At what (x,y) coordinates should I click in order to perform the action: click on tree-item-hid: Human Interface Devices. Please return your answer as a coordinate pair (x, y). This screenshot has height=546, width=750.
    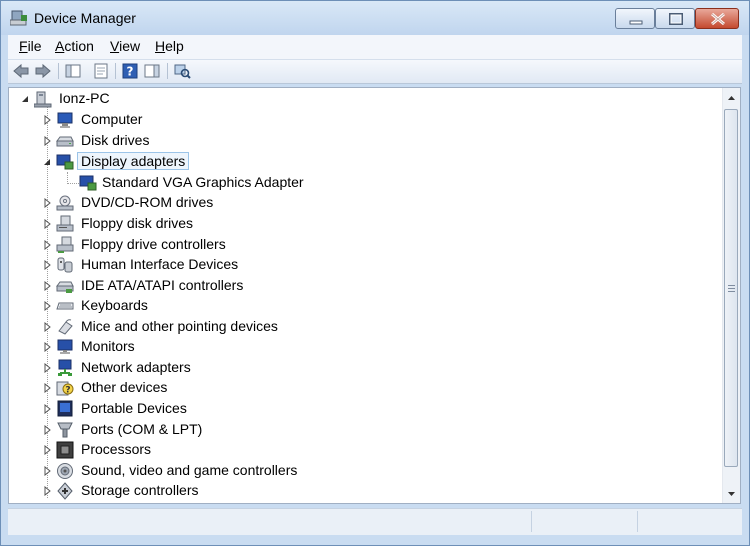
    Looking at the image, I should click on (359, 265).